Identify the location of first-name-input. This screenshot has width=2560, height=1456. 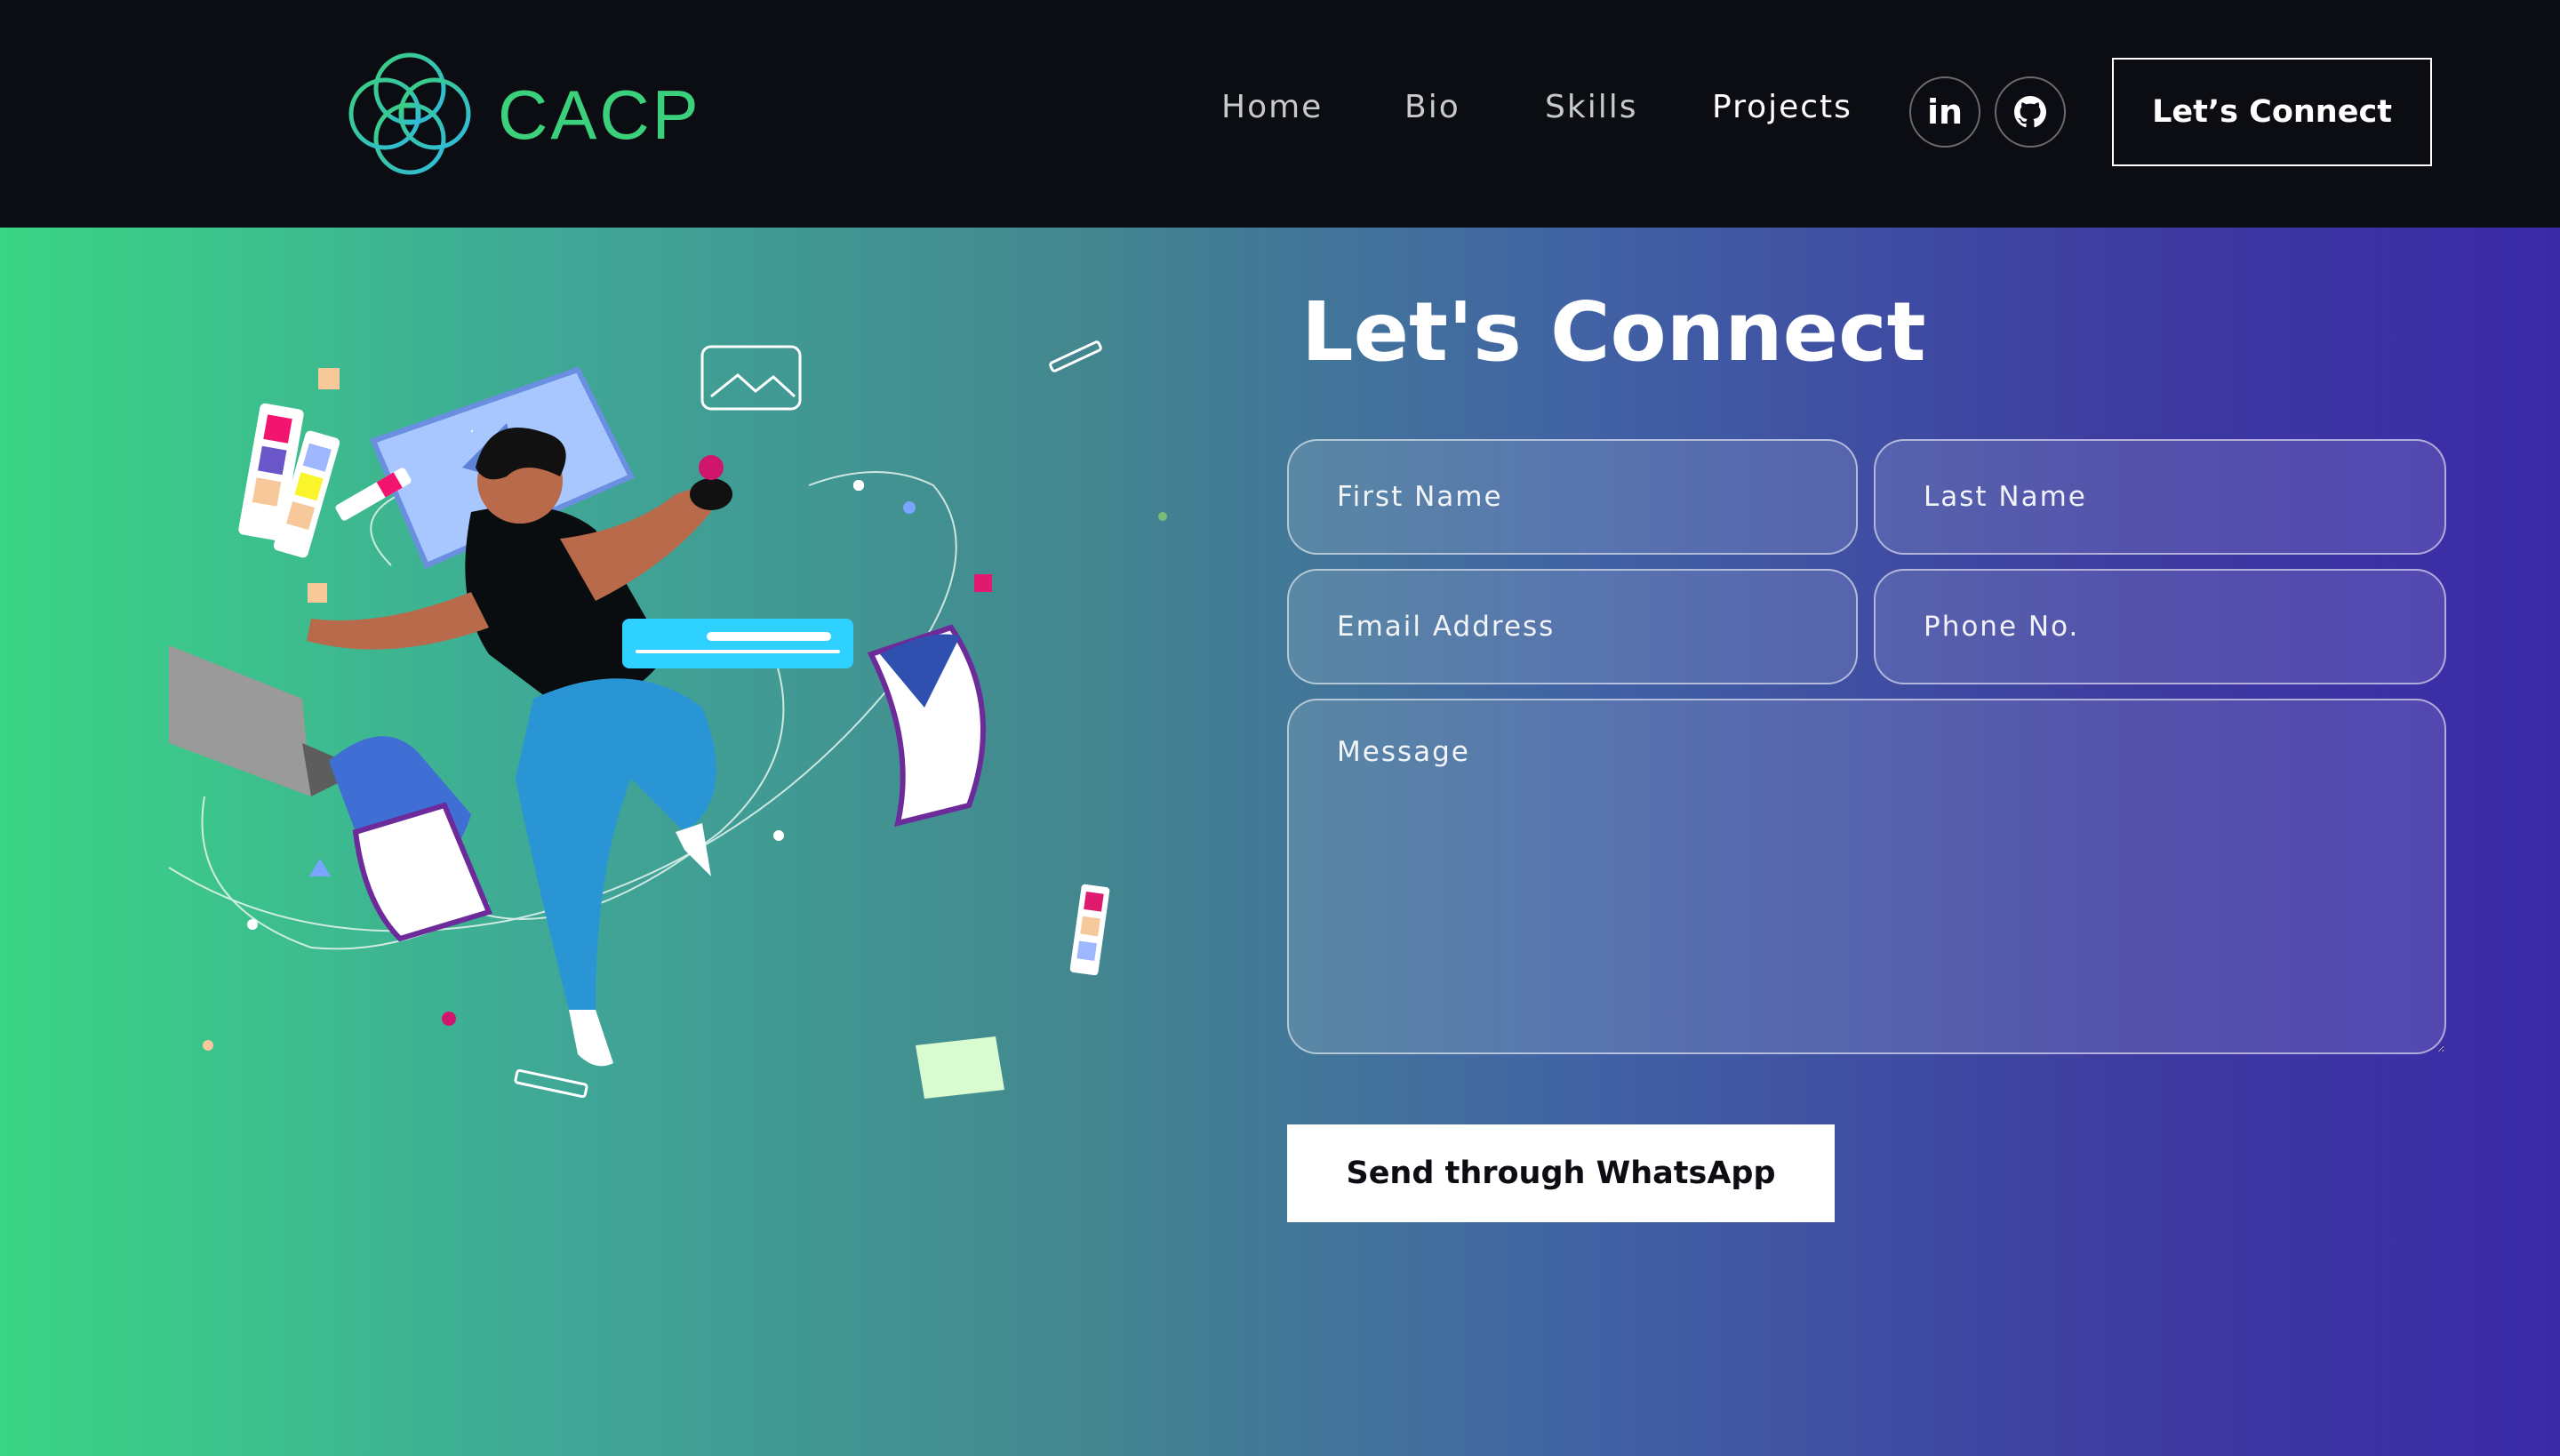
(1572, 497).